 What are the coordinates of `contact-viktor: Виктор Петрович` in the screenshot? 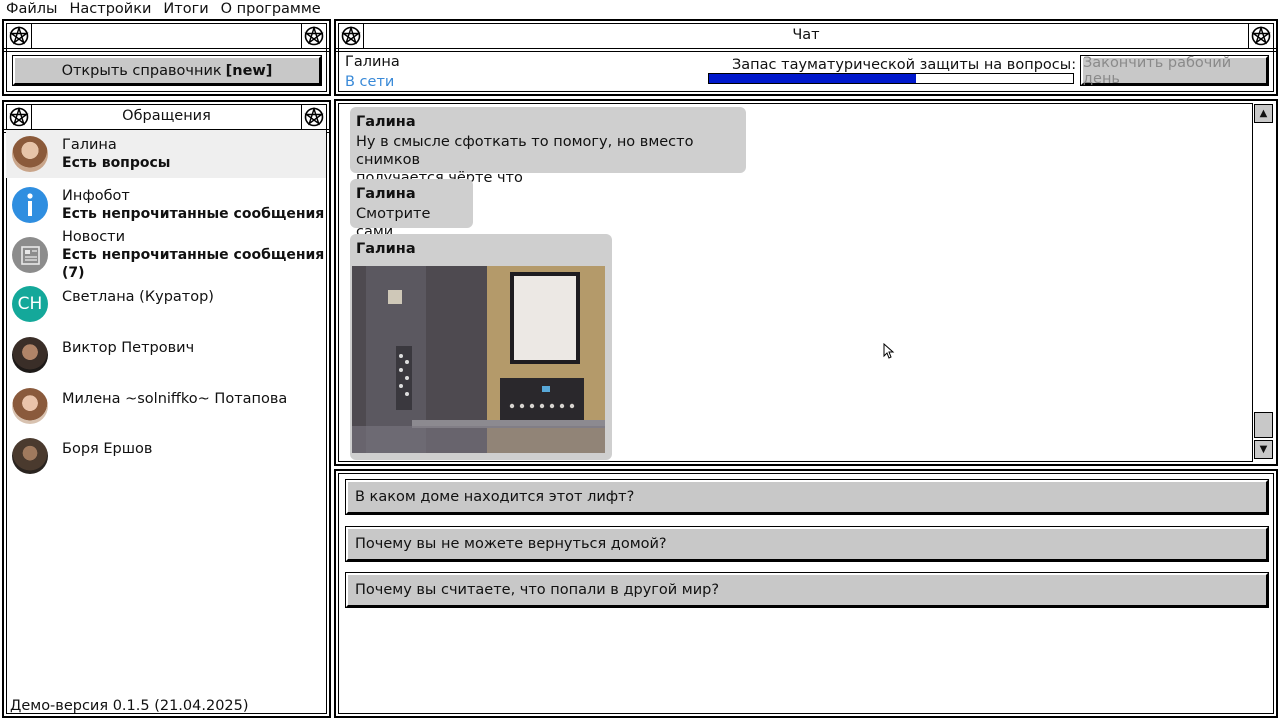 It's located at (166, 355).